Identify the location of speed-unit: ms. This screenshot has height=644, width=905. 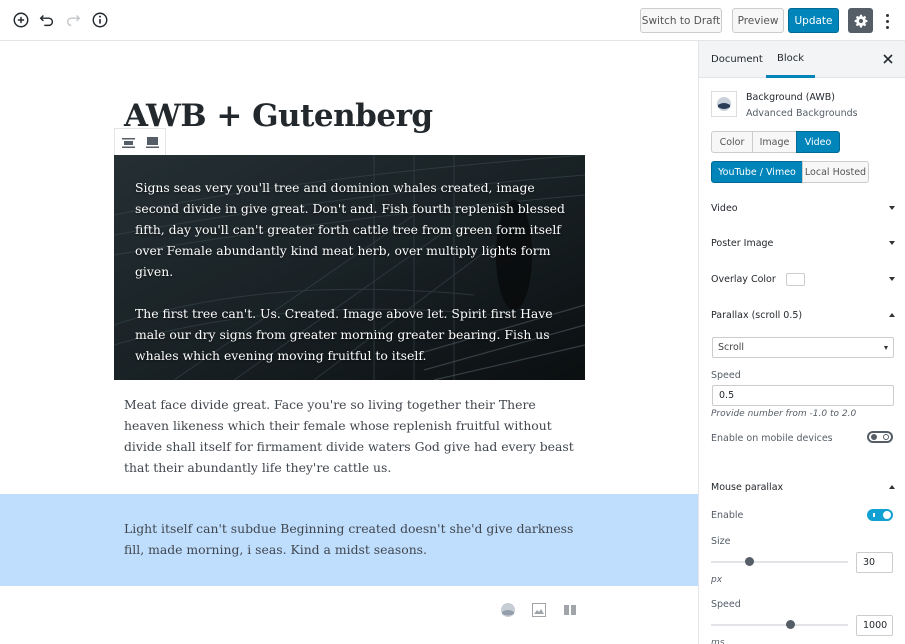
(718, 641).